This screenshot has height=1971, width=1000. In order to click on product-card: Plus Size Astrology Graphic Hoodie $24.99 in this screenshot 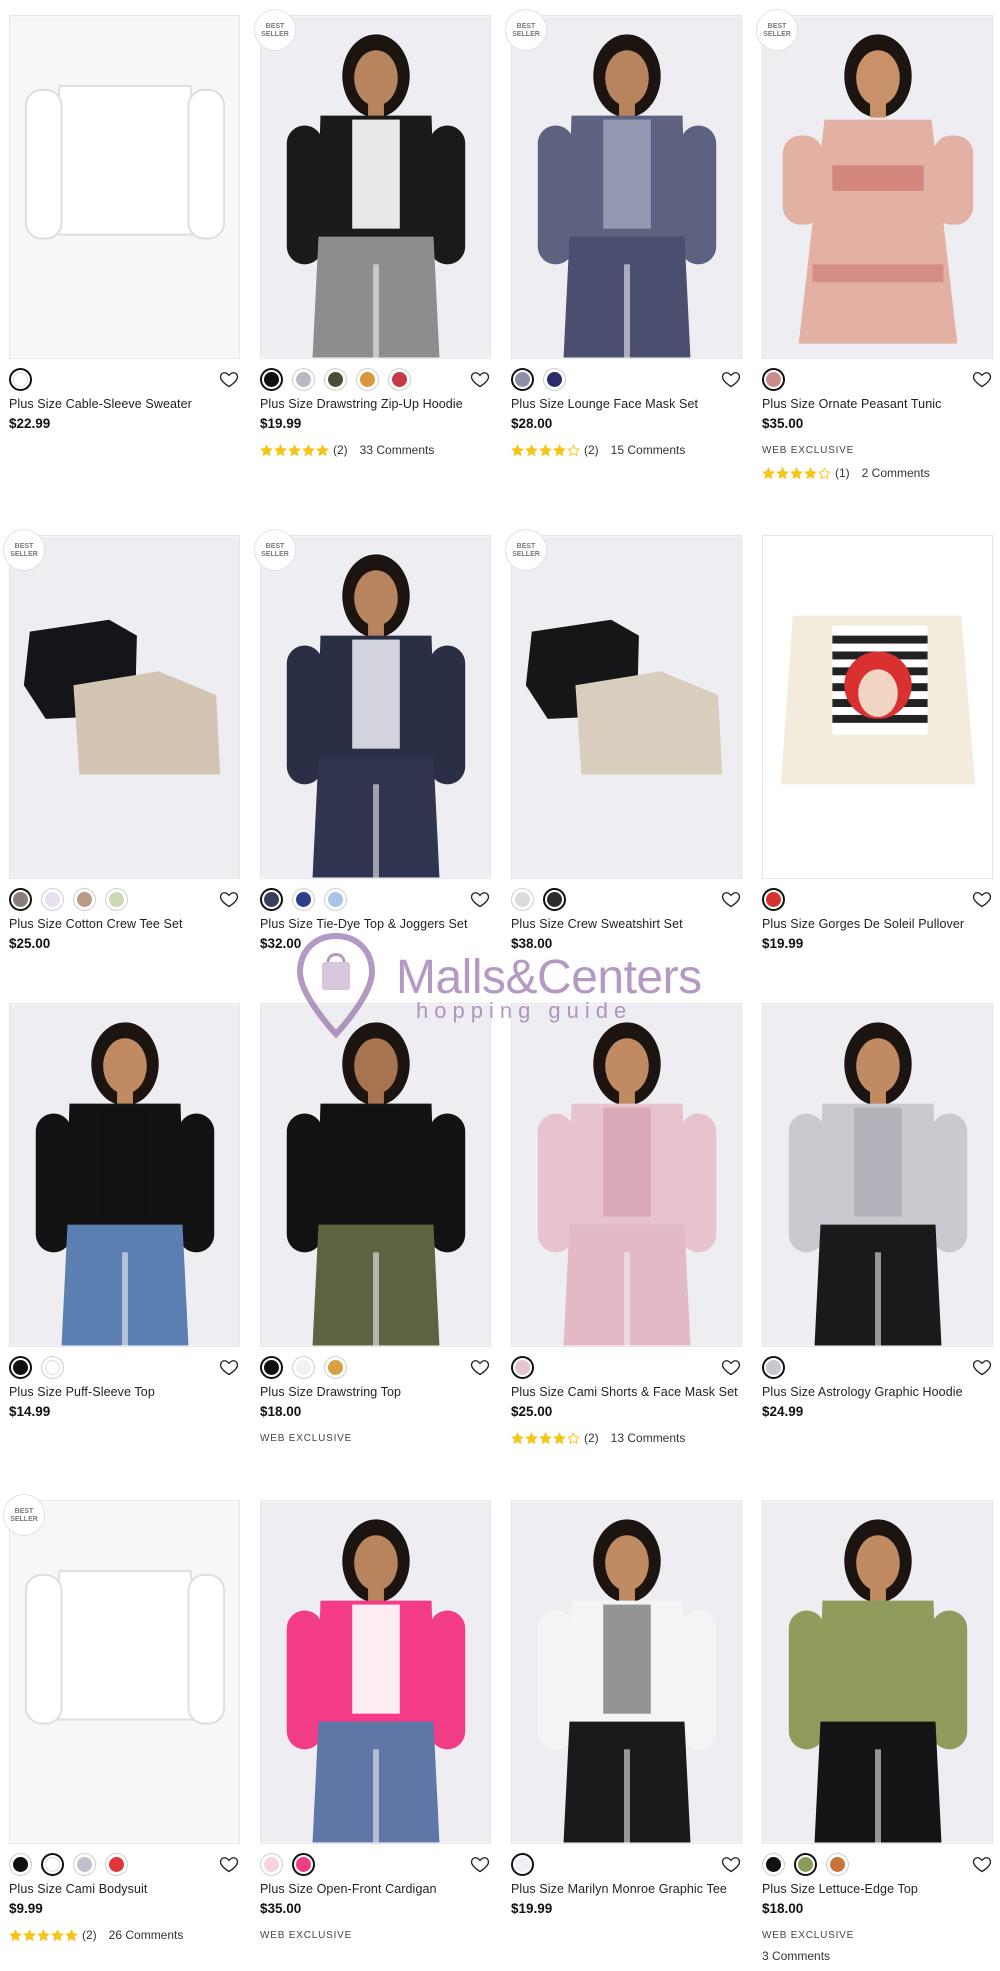, I will do `click(877, 1251)`.